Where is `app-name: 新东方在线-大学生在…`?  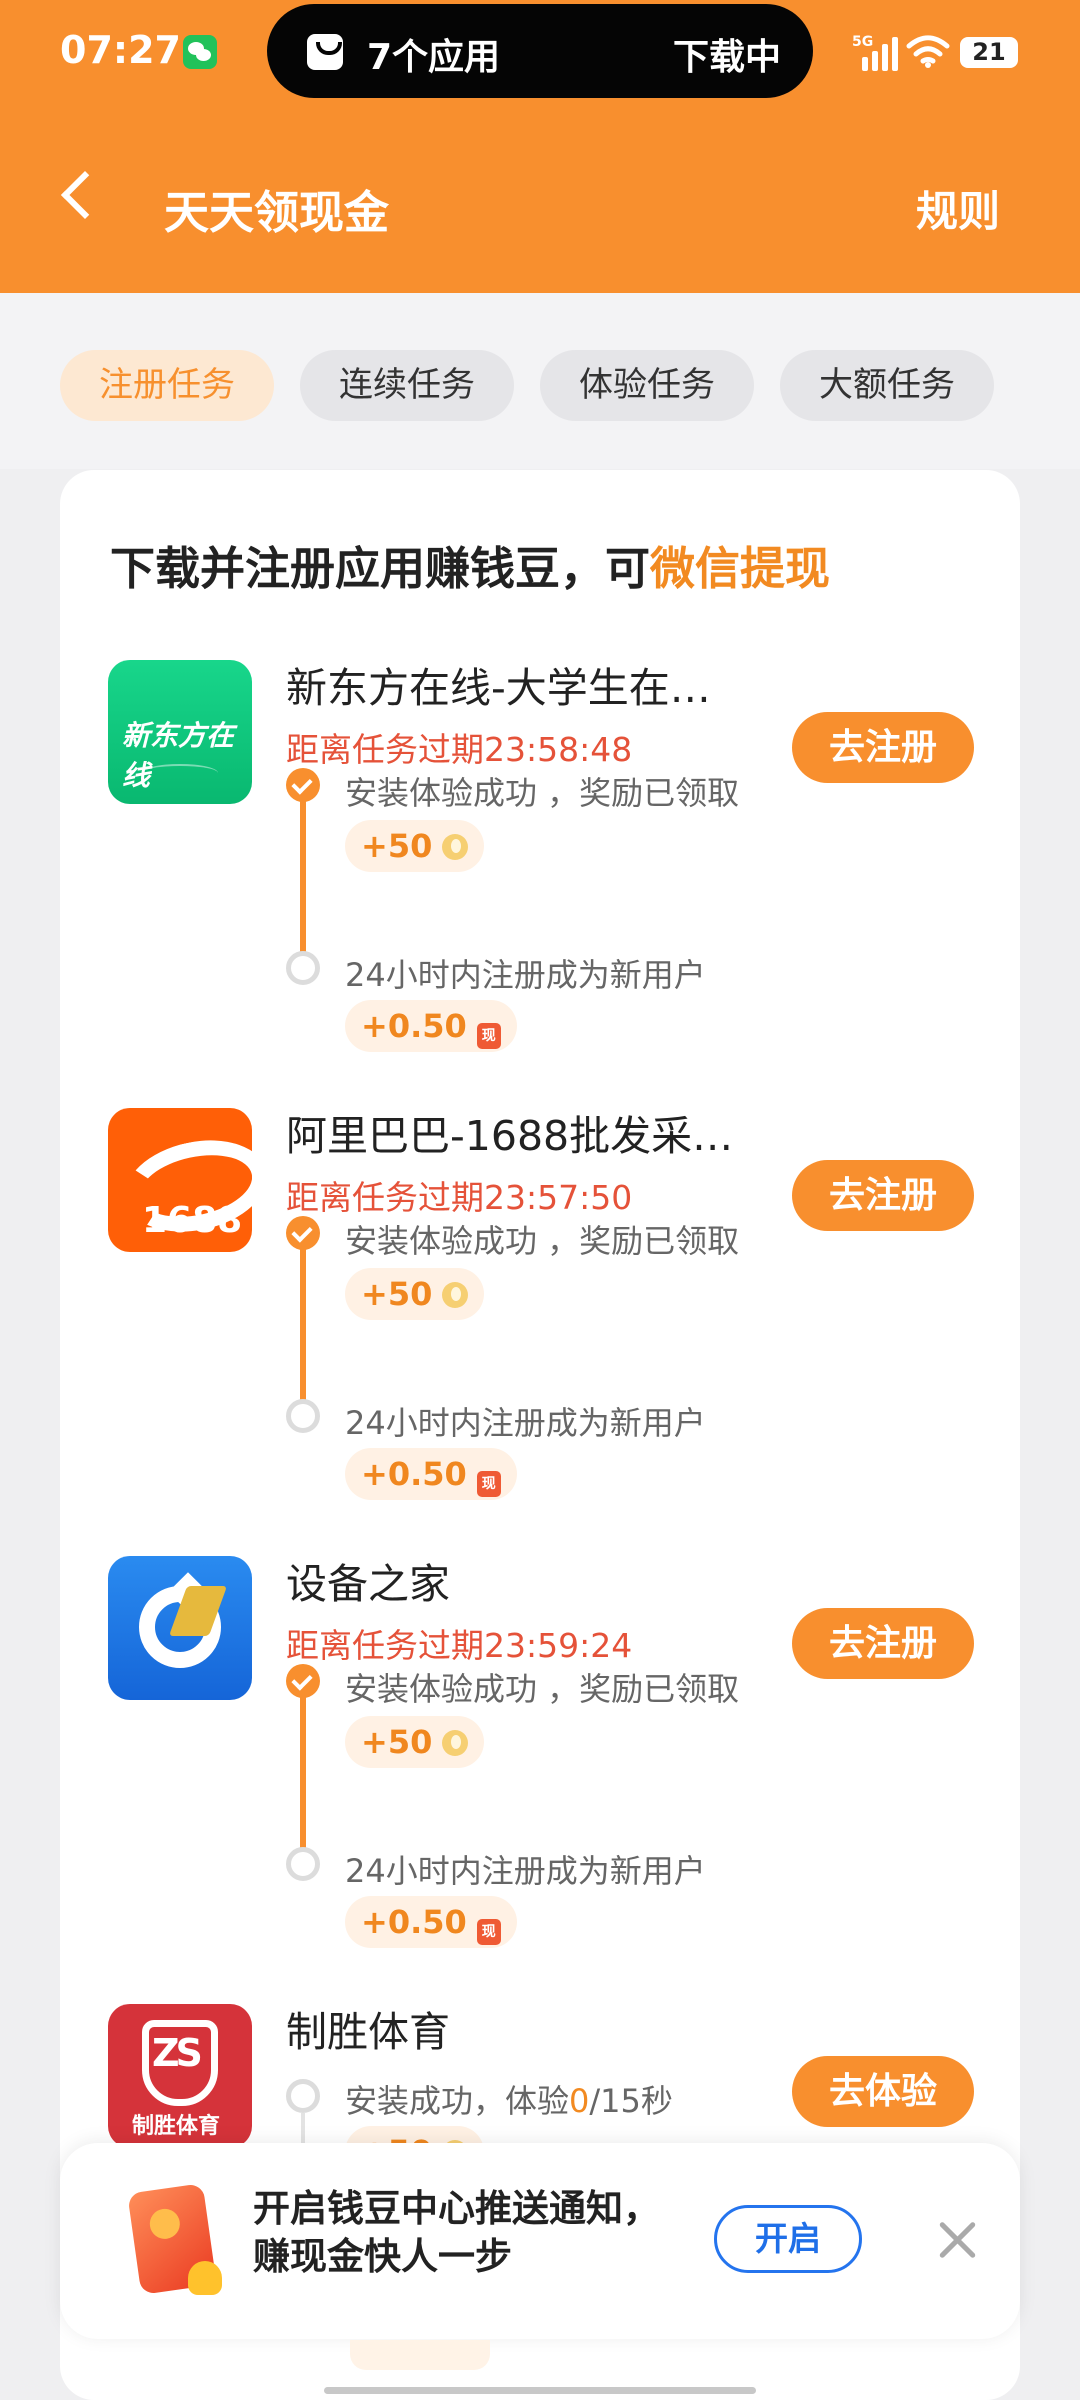
app-name: 新东方在线-大学生在… is located at coordinates (498, 688).